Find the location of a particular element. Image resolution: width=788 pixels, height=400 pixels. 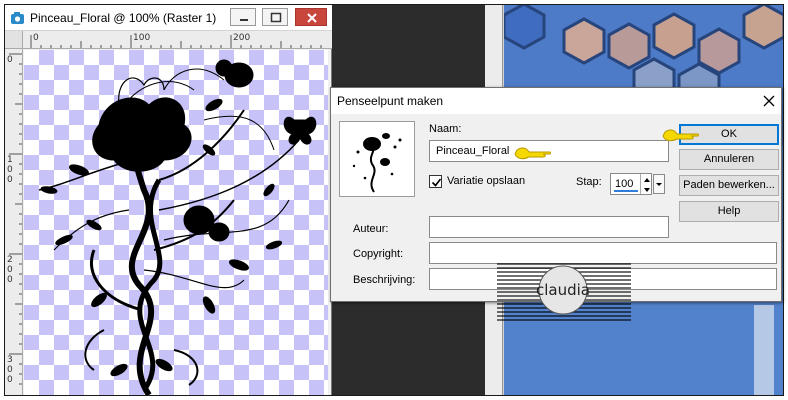

help-button: Help is located at coordinates (729, 211).